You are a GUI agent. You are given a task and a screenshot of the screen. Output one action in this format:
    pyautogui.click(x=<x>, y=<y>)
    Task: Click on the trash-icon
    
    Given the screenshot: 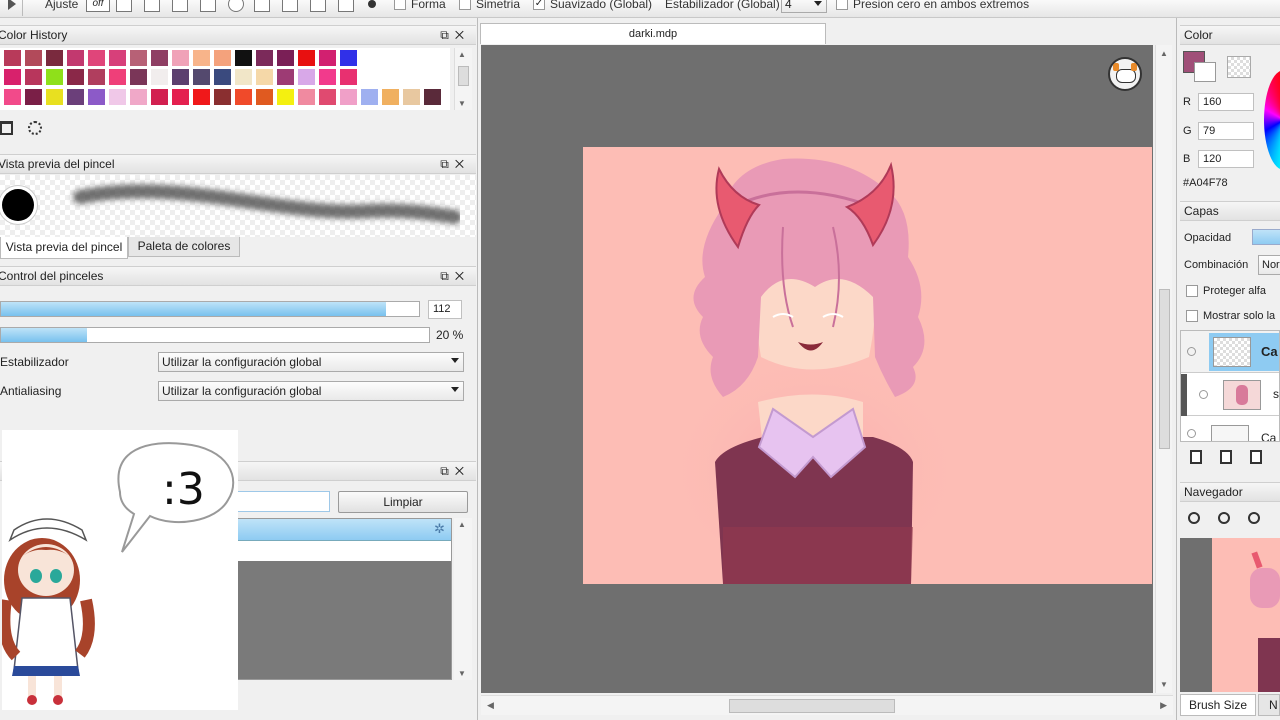 What is the action you would take?
    pyautogui.click(x=6, y=128)
    